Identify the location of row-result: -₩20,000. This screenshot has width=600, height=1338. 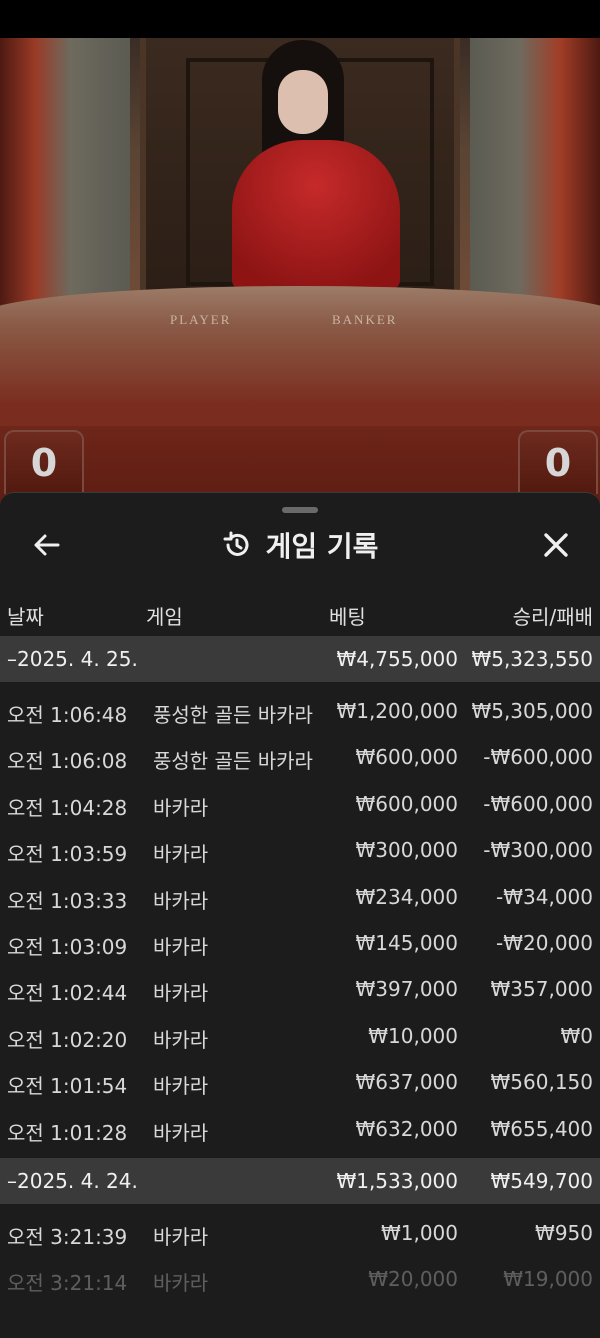
(544, 942).